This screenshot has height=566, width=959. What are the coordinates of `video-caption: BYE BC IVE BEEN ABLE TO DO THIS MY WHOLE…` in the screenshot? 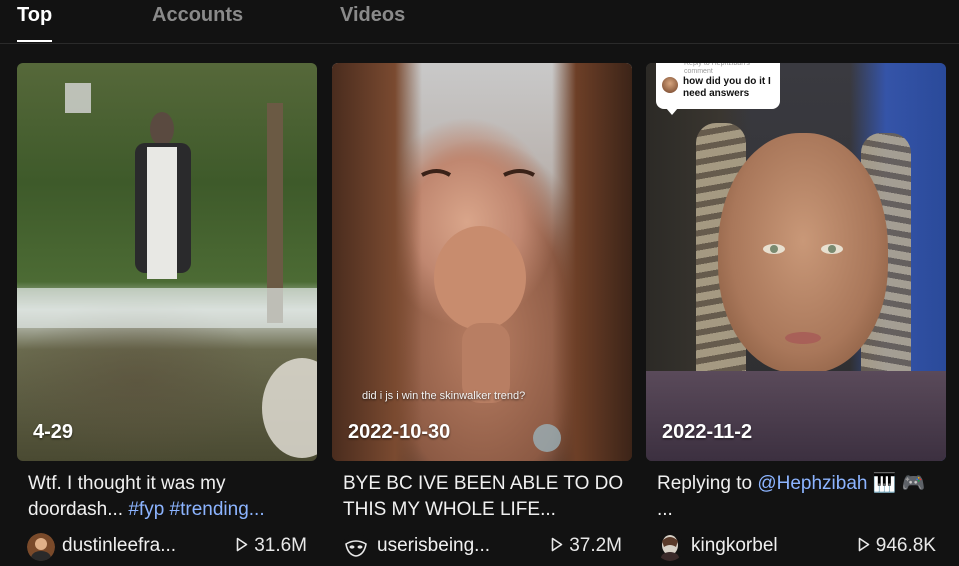 It's located at (482, 497).